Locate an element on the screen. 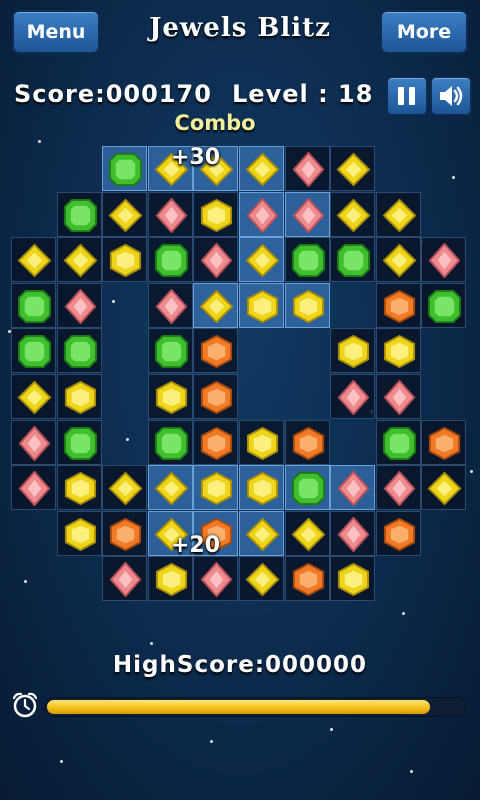  time-remaining-bar is located at coordinates (255, 707).